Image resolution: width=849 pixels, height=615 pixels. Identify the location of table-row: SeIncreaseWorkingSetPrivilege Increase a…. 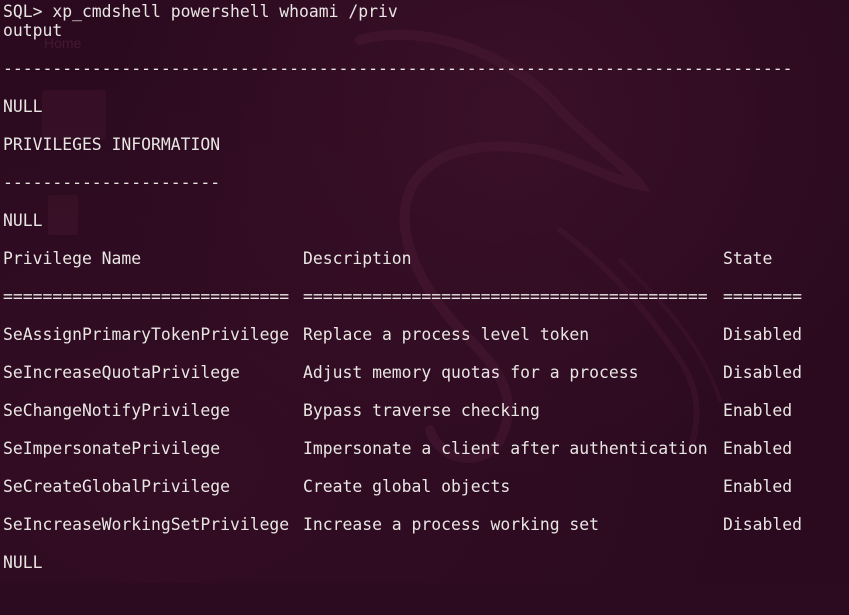
(426, 525).